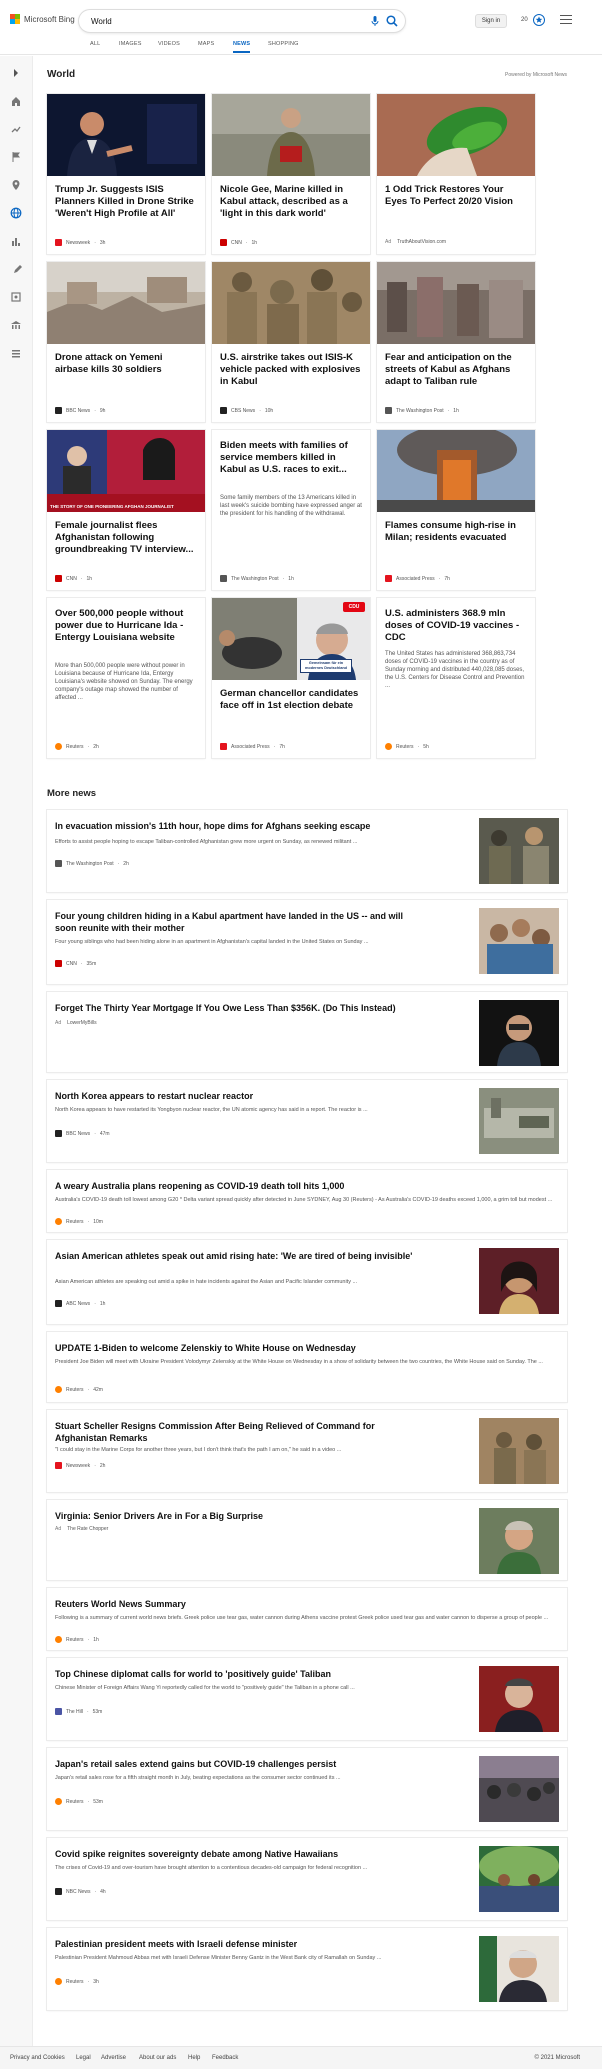 The height and width of the screenshot is (2069, 602). What do you see at coordinates (16, 324) in the screenshot?
I see `politics-building-icon` at bounding box center [16, 324].